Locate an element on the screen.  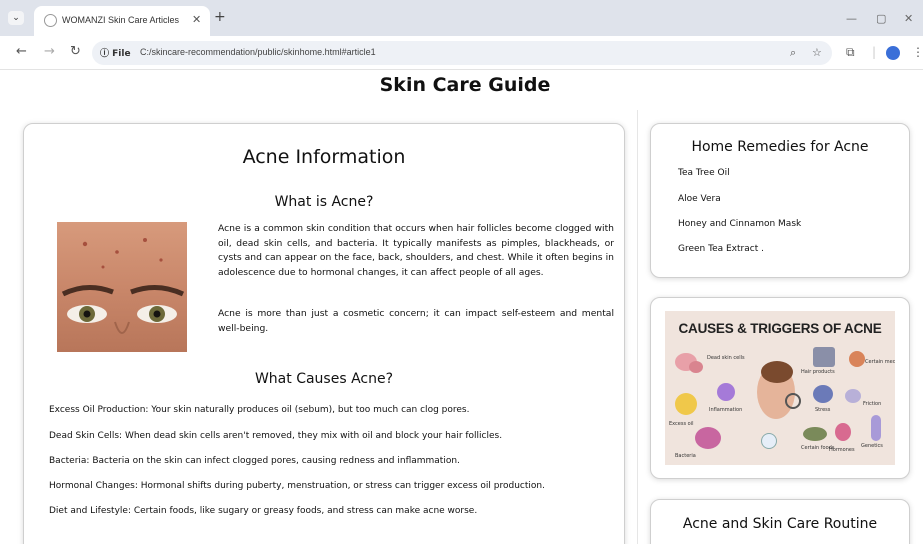
acne-routine-card: Acne and Skin Care Routine is located at coordinates (780, 521).